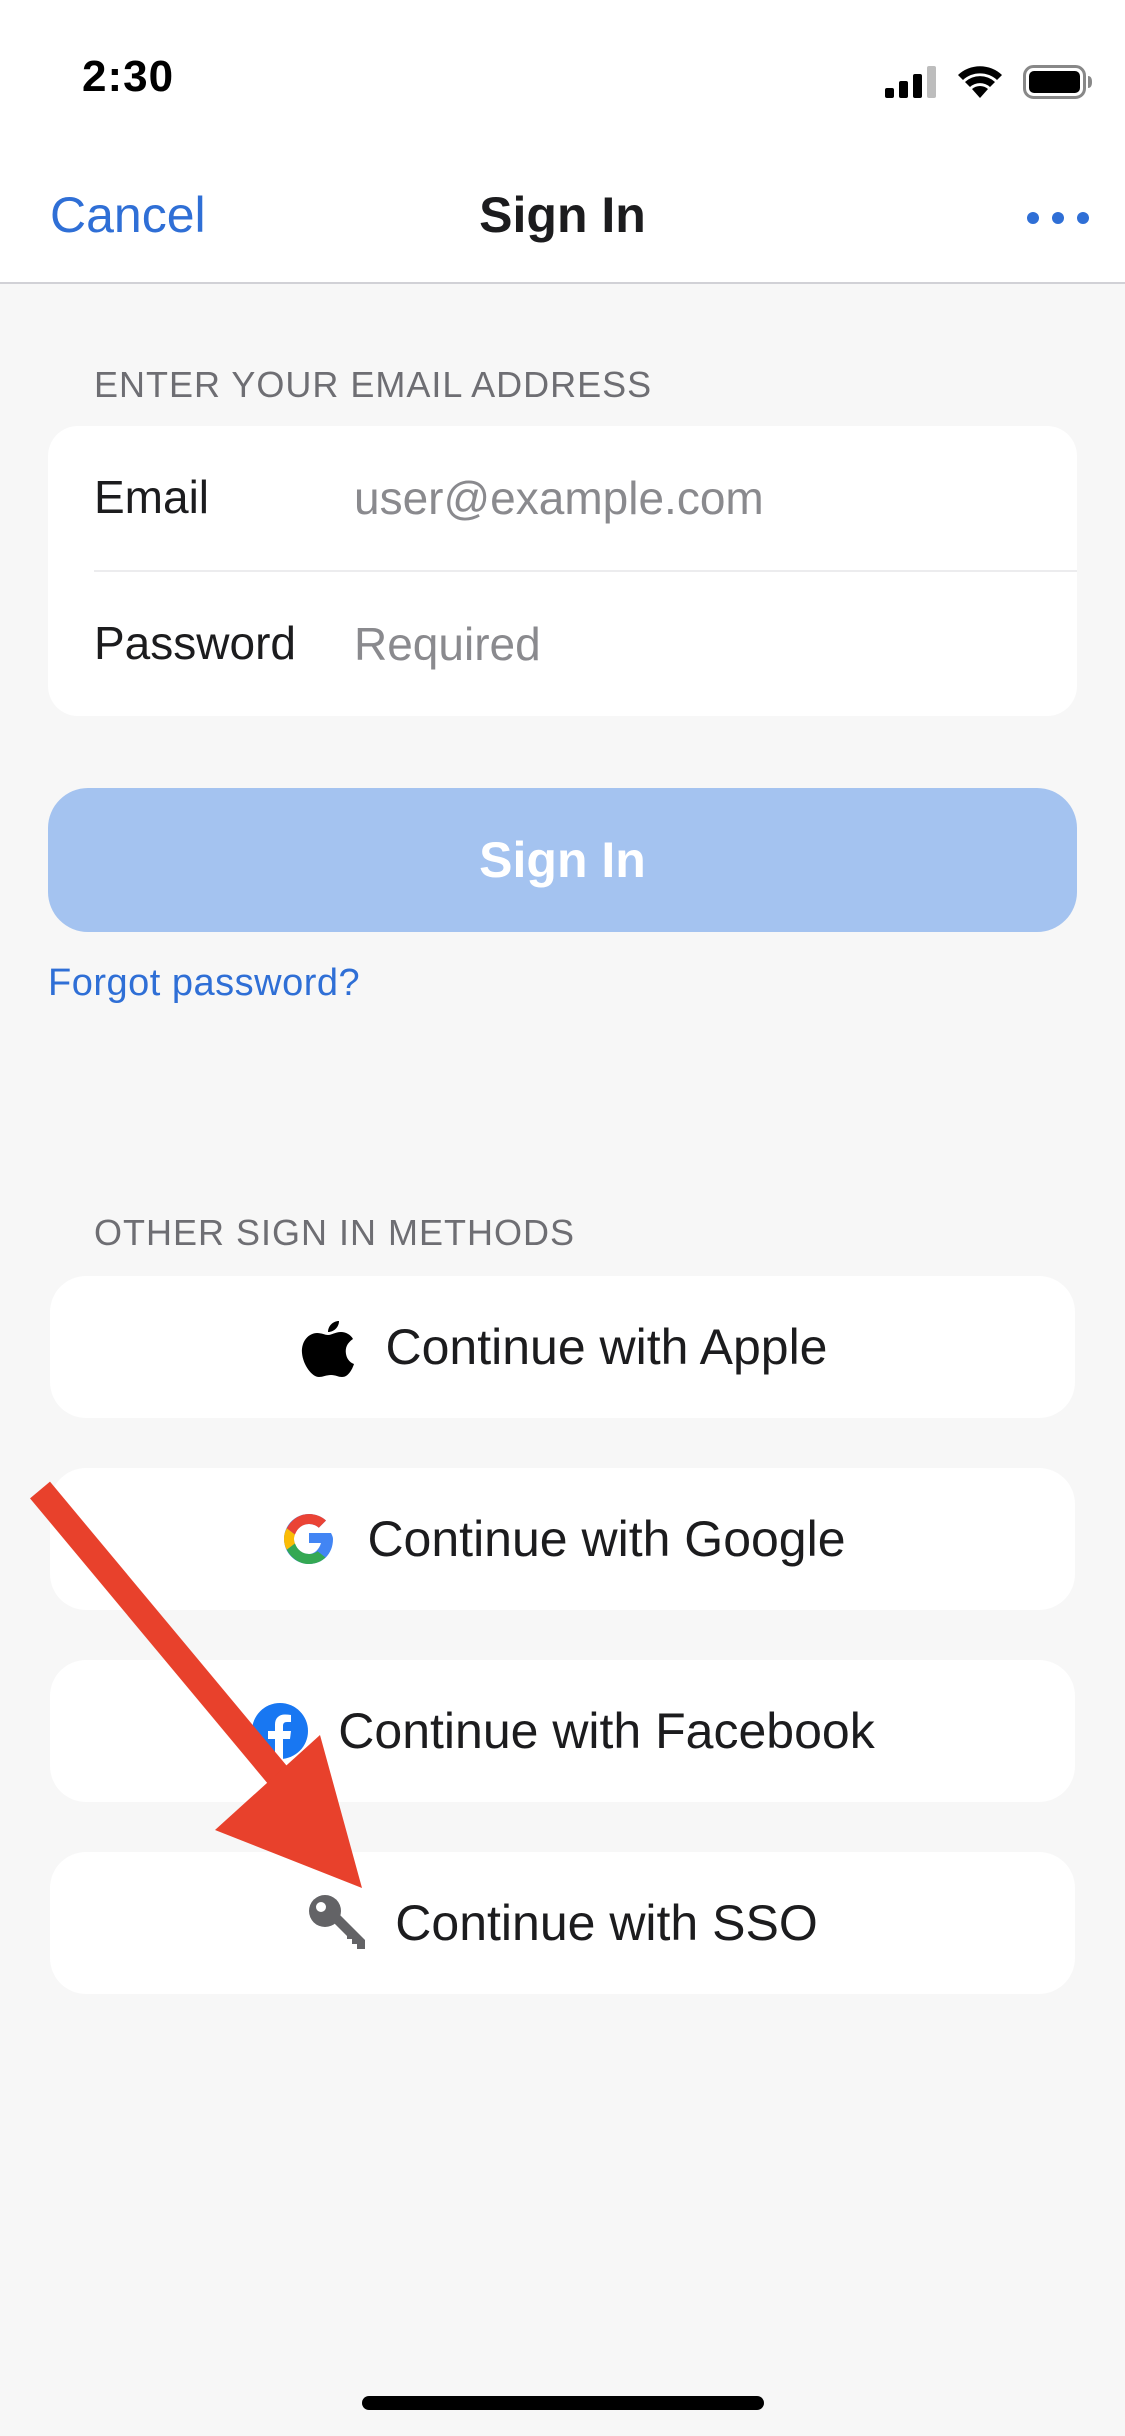 The image size is (1125, 2436). What do you see at coordinates (337, 1923) in the screenshot?
I see `key-icon` at bounding box center [337, 1923].